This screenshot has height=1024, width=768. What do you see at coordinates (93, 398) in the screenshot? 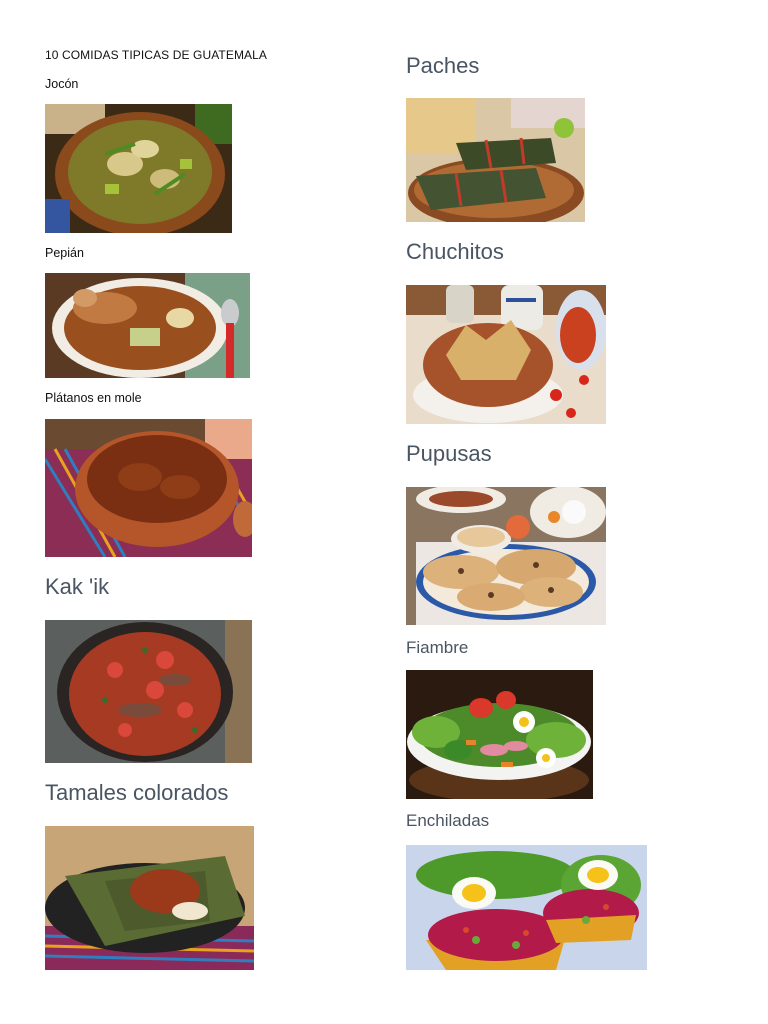
I see `dish-label-platanos: Plátanos en mole` at bounding box center [93, 398].